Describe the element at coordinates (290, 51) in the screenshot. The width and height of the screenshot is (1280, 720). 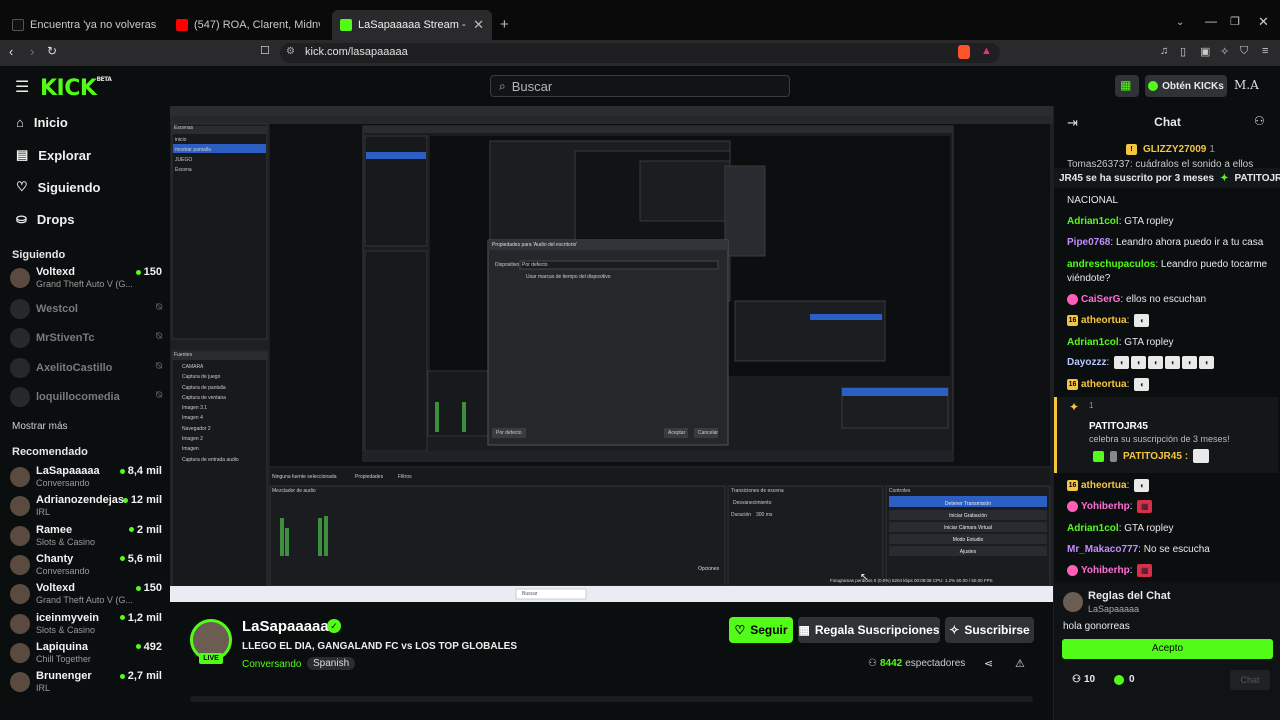
I see `site-info-icon: ⚙` at that location.